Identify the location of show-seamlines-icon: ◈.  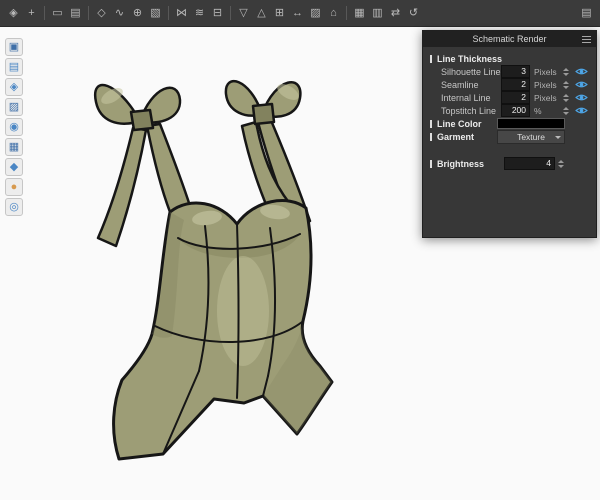
(14, 87).